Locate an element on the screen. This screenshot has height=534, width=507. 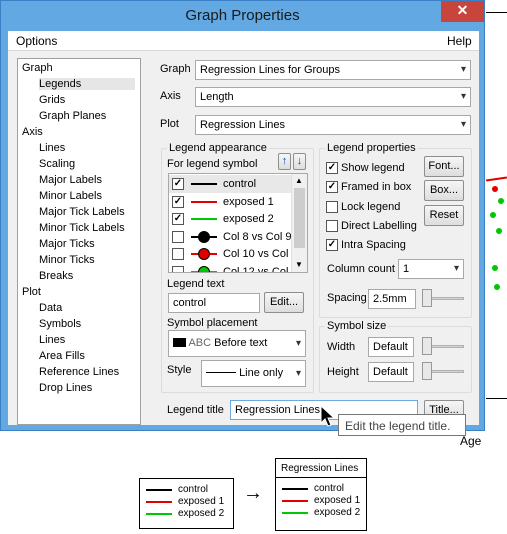
tree-item: Legends is located at coordinates (87, 84).